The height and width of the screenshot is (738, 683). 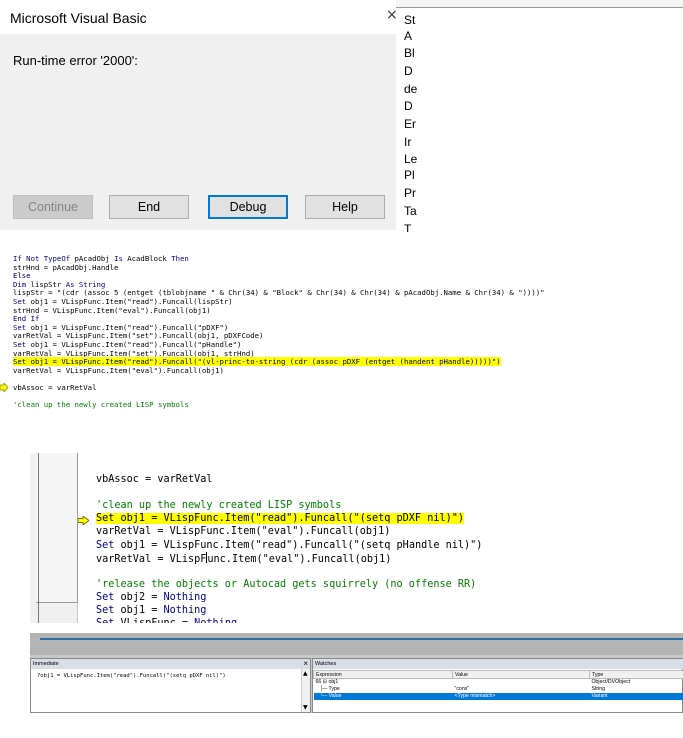 I want to click on watches-title: Watches, so click(x=498, y=664).